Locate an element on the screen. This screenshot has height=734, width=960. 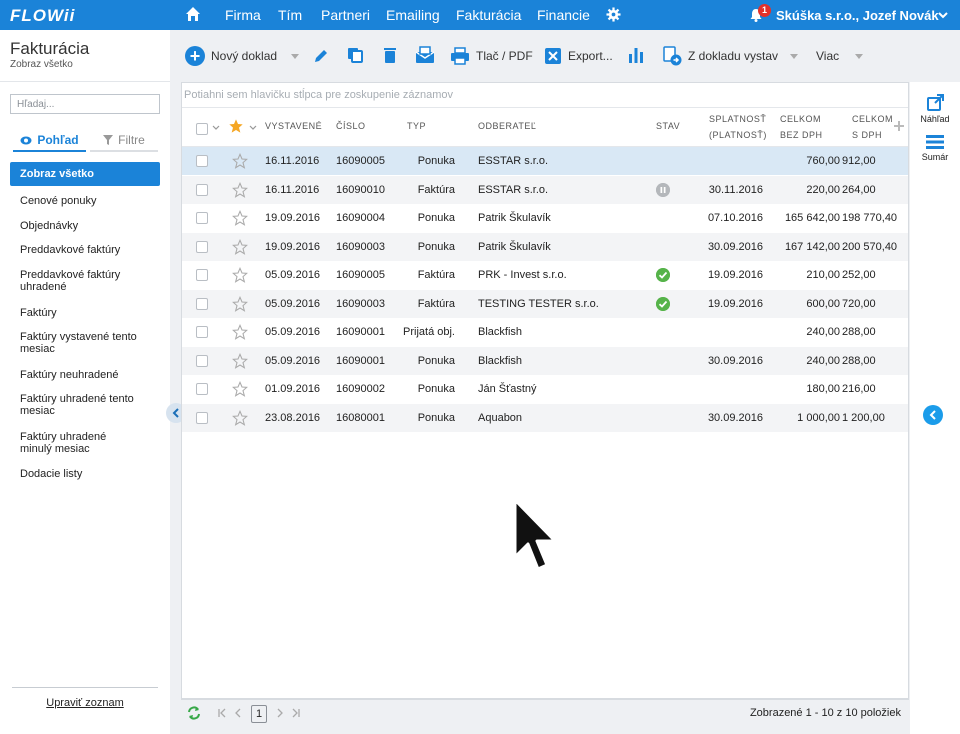
search-input is located at coordinates (85, 104).